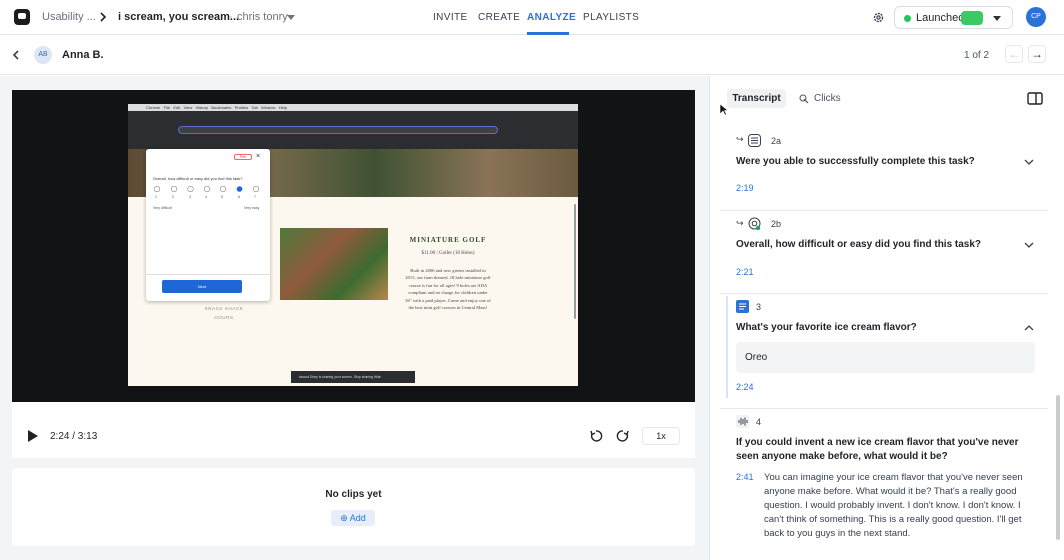 The image size is (1064, 560). I want to click on rewind-icon, so click(596, 436).